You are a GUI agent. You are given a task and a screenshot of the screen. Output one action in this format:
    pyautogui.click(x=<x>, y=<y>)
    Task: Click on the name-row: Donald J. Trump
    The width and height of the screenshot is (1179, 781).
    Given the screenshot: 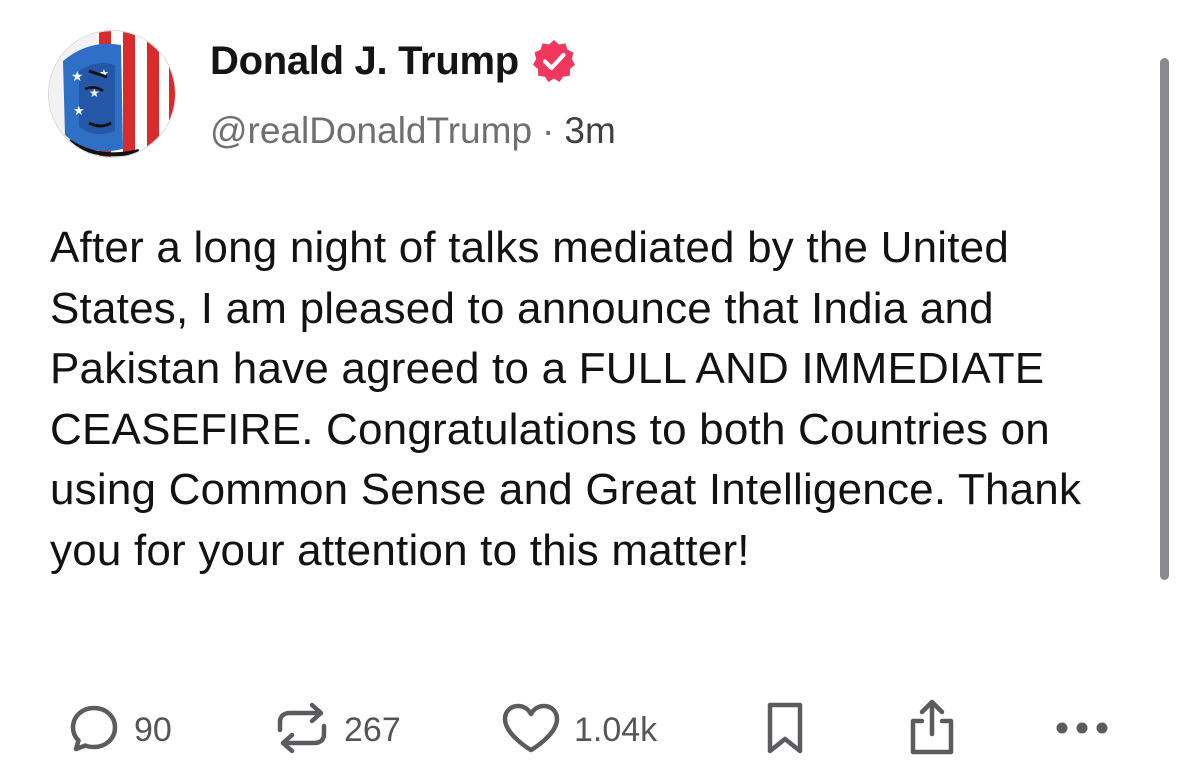 What is the action you would take?
    pyautogui.click(x=413, y=61)
    